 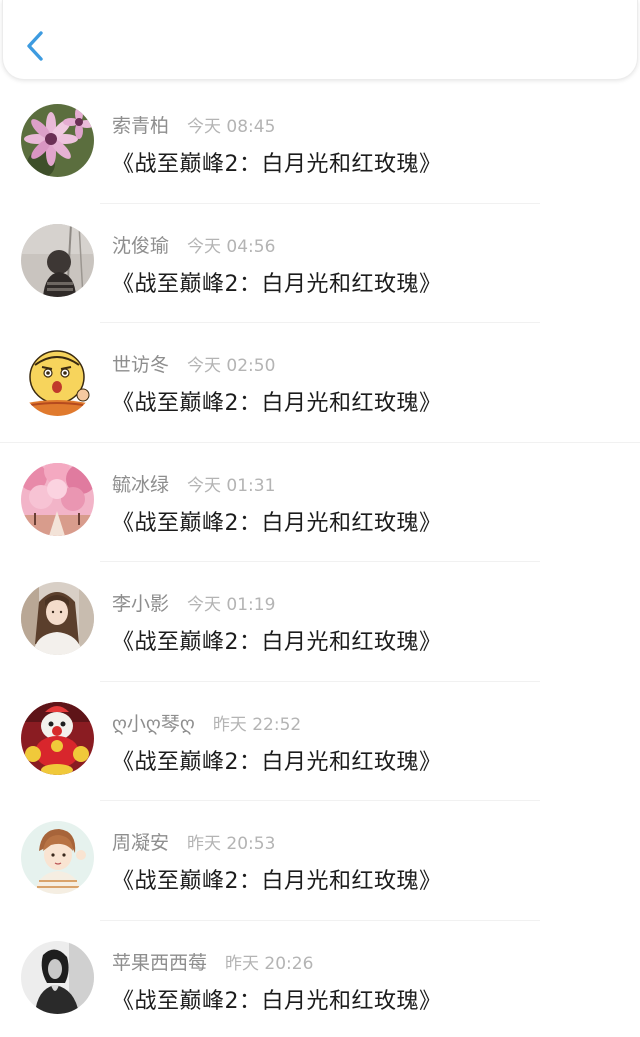 I want to click on sender-name: 周凝安, so click(x=141, y=843).